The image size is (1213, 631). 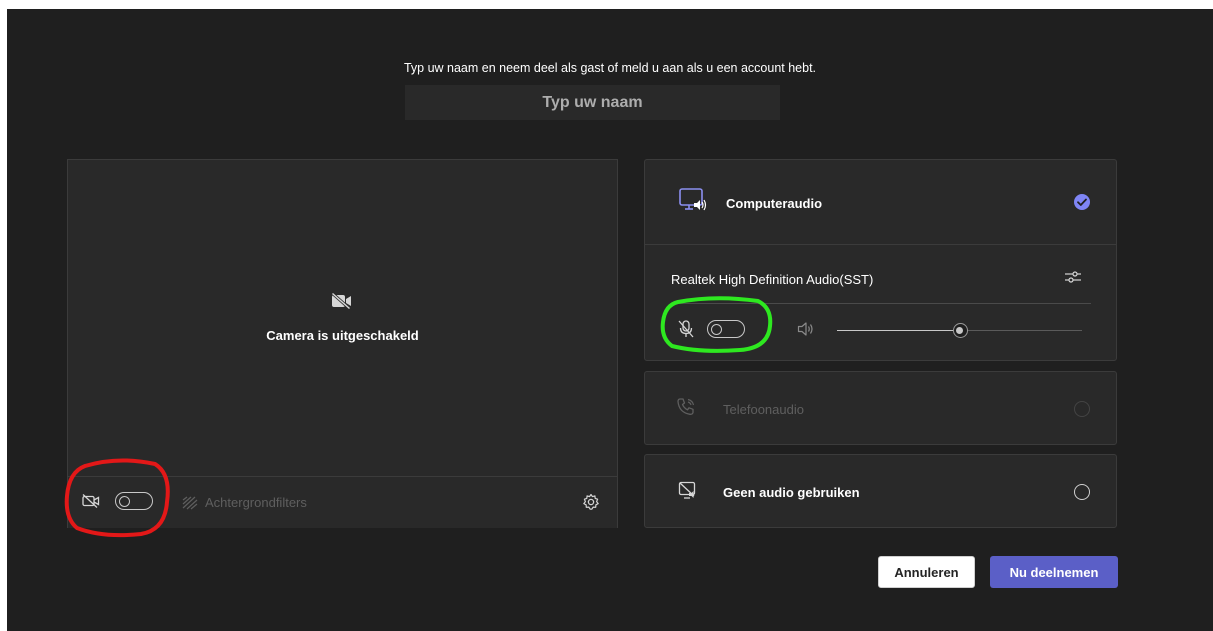 I want to click on computer-audio-icon, so click(x=693, y=199).